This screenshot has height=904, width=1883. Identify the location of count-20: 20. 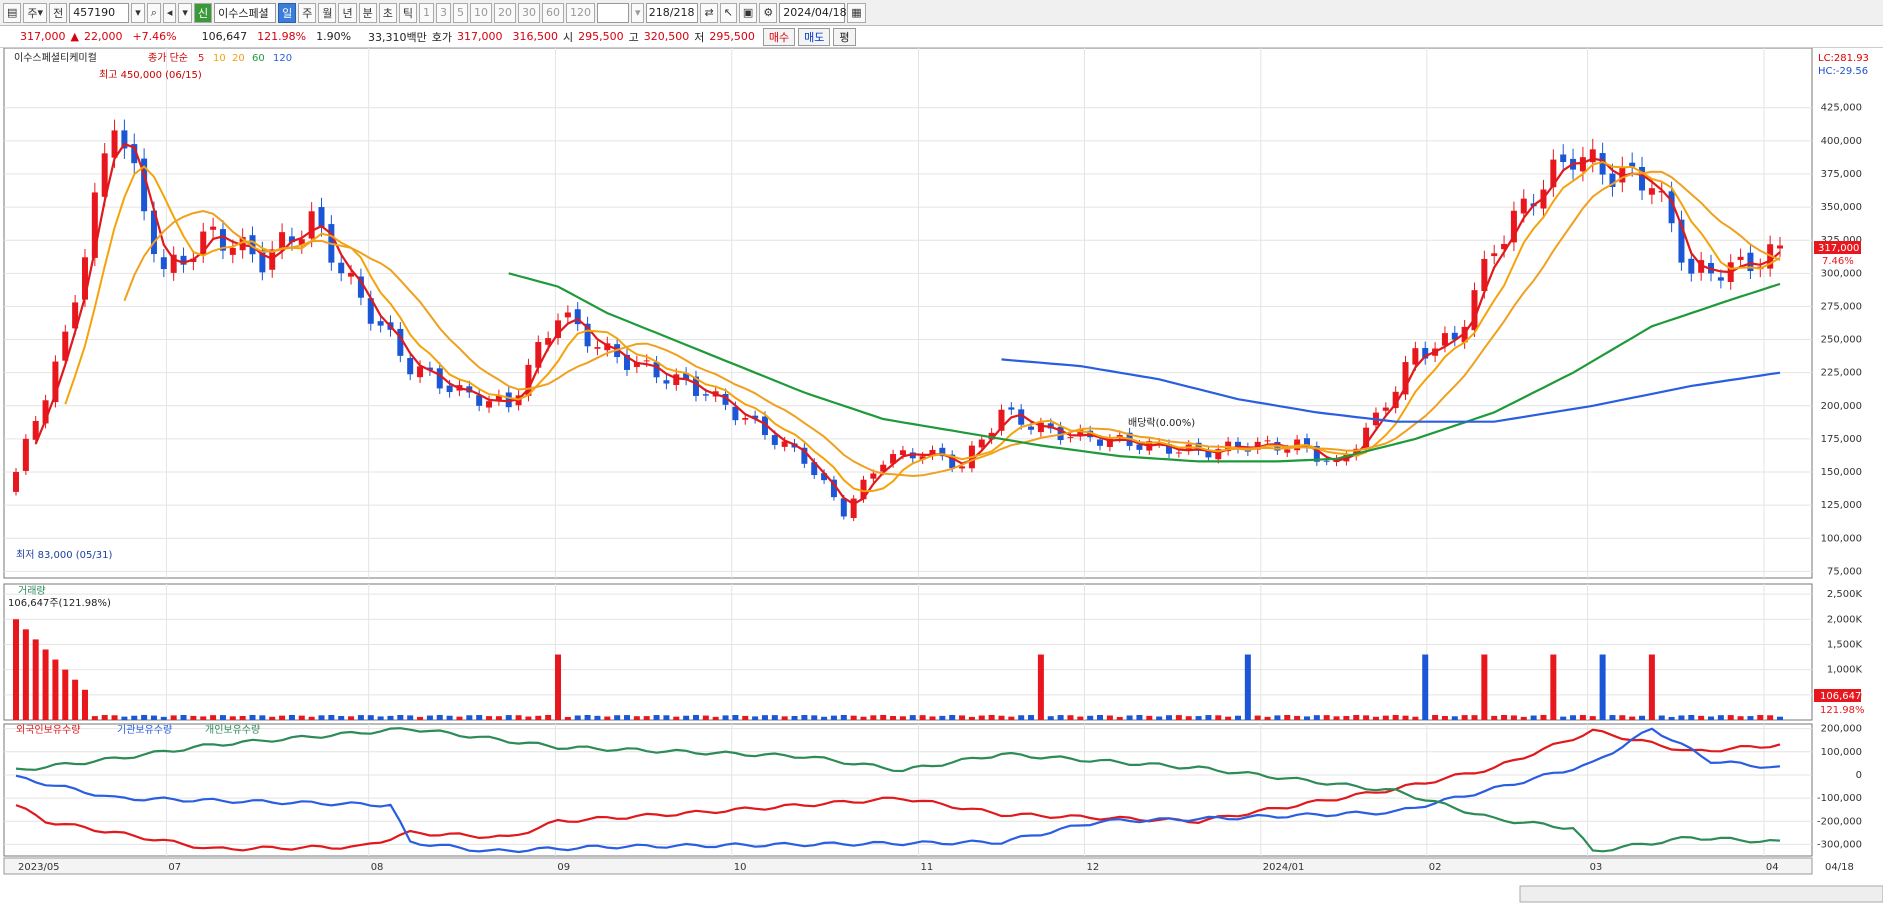
(504, 12).